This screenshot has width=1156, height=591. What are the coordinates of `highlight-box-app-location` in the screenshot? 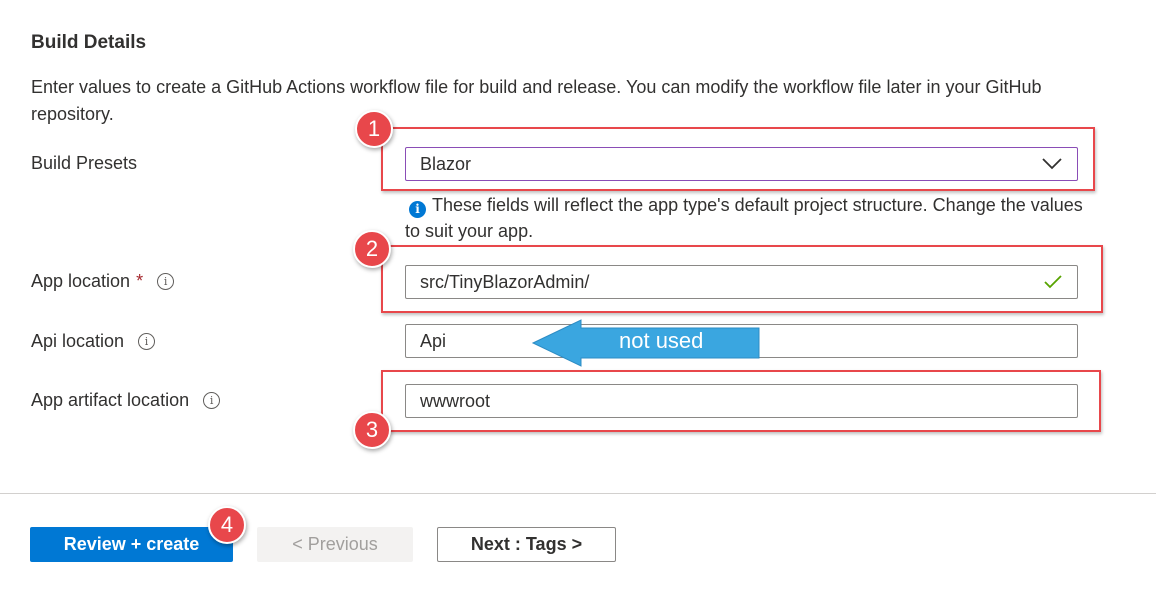 It's located at (742, 279).